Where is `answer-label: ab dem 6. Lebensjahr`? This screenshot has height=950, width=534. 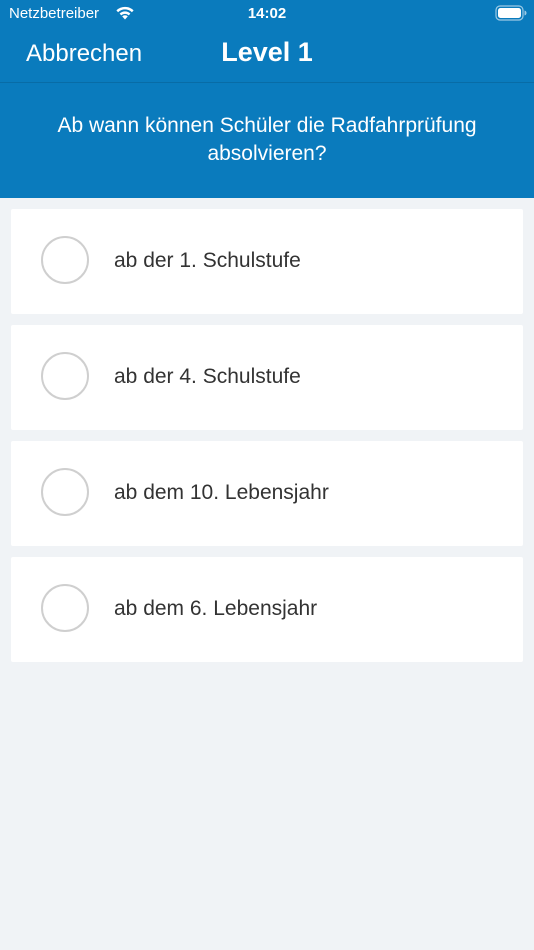 answer-label: ab dem 6. Lebensjahr is located at coordinates (216, 608).